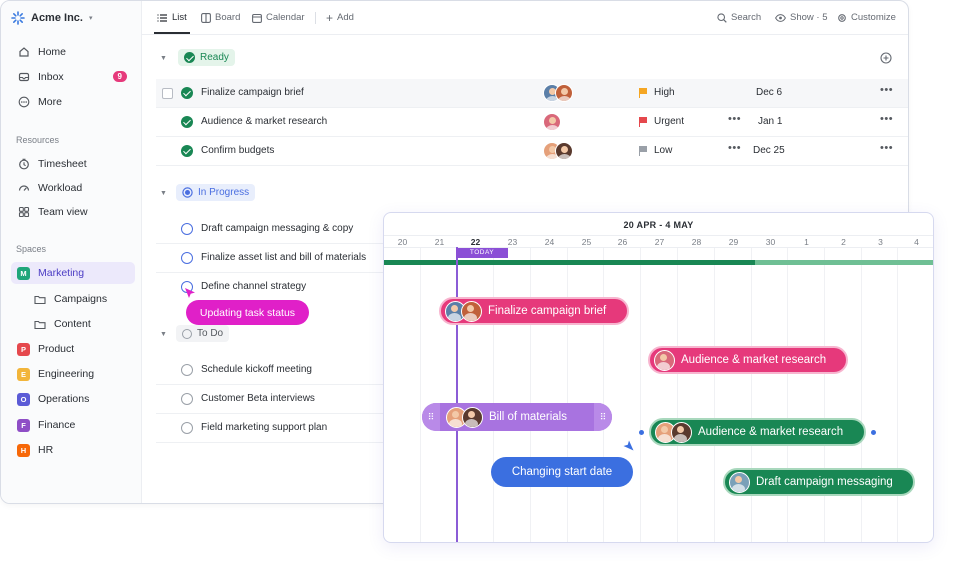 This screenshot has height=564, width=954. What do you see at coordinates (23, 102) in the screenshot?
I see `more-icon` at bounding box center [23, 102].